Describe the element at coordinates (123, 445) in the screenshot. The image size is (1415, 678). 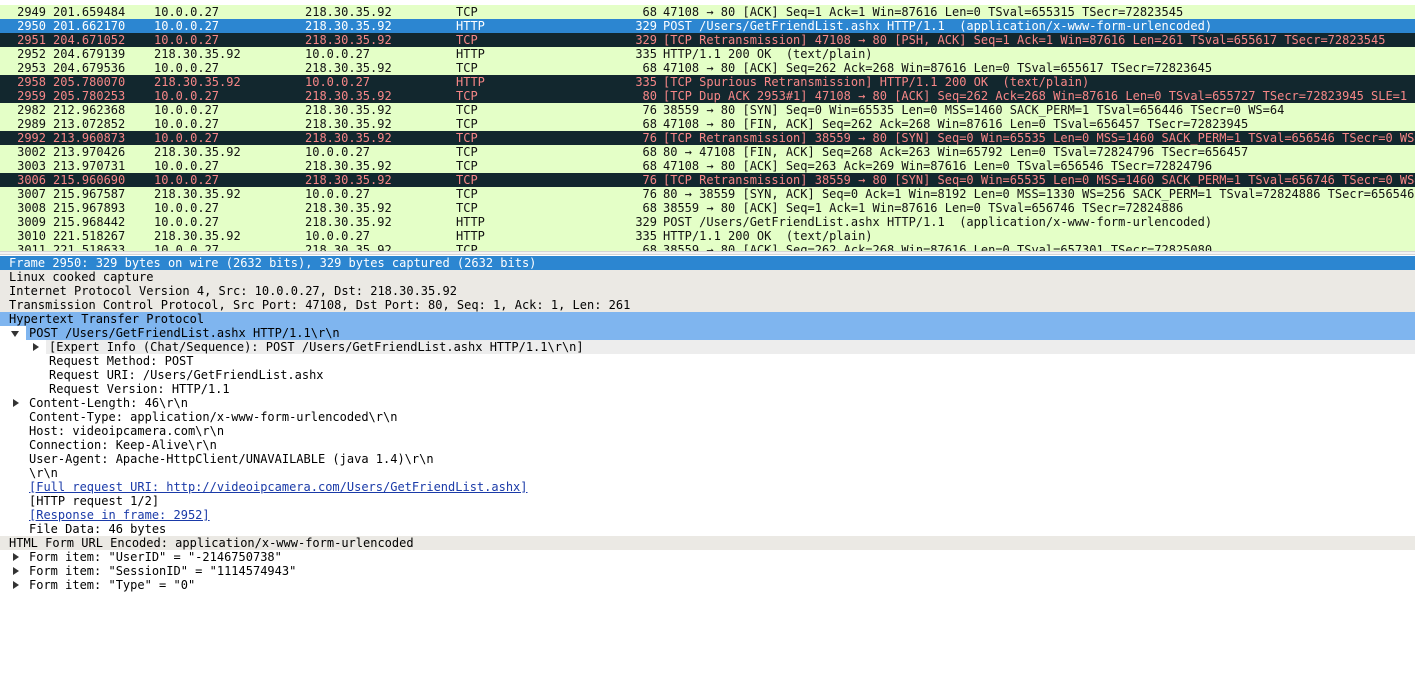
I see `tree-item-label: Connection: Keep-Alive\r\n` at that location.